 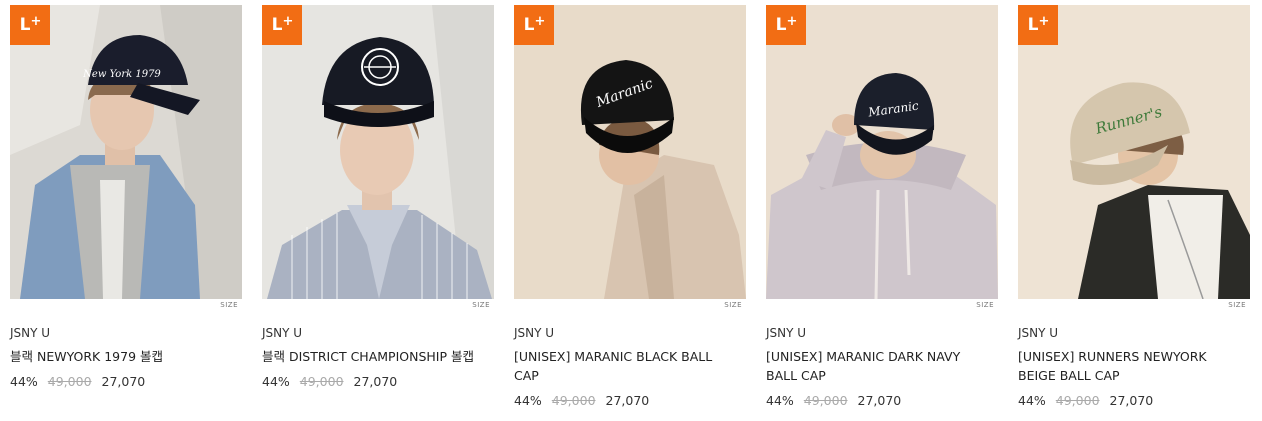 I want to click on product-name: [UNISEX] MARANIC BLACK BALL CAP, so click(x=624, y=366).